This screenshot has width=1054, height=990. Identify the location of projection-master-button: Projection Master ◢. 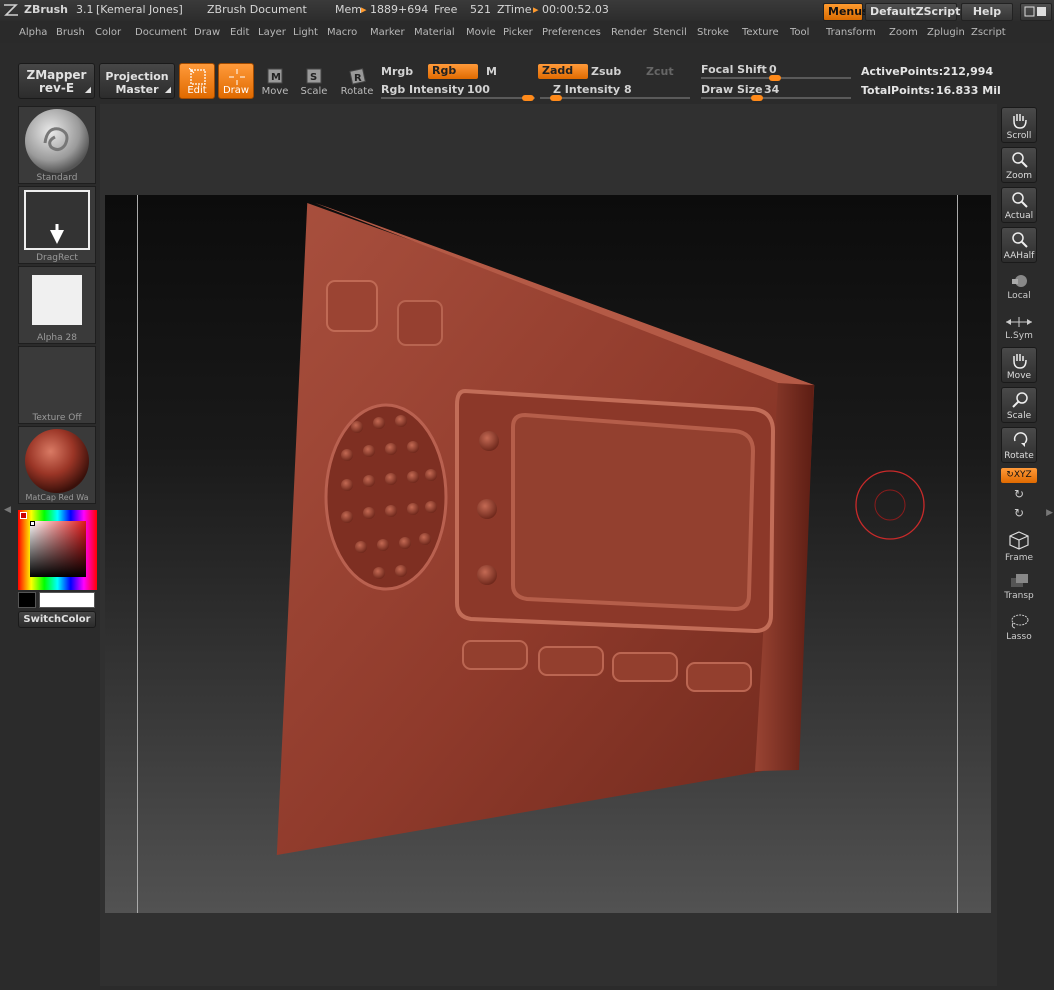
(137, 81).